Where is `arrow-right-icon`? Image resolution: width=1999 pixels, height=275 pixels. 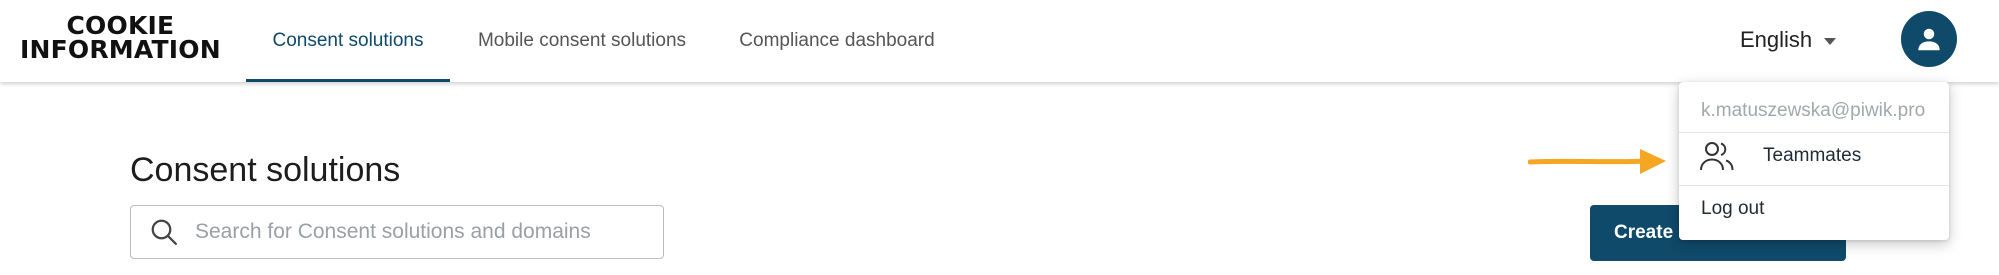
arrow-right-icon is located at coordinates (1597, 161).